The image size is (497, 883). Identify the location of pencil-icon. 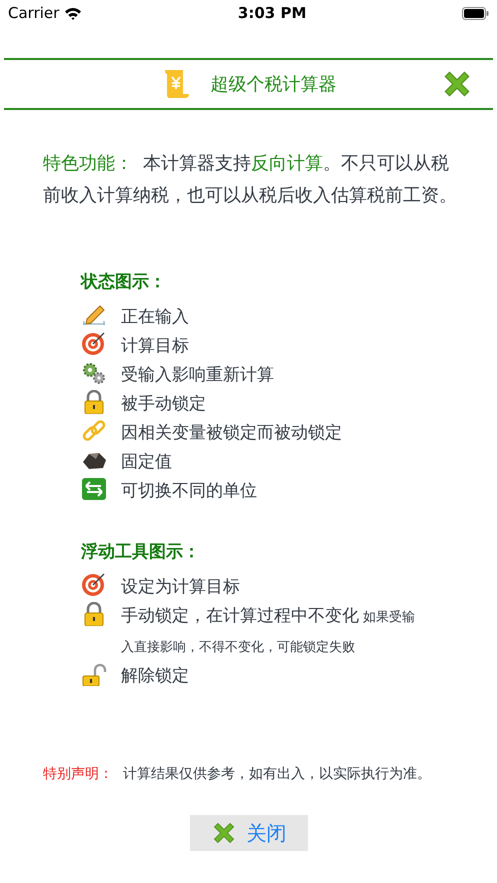
(94, 315).